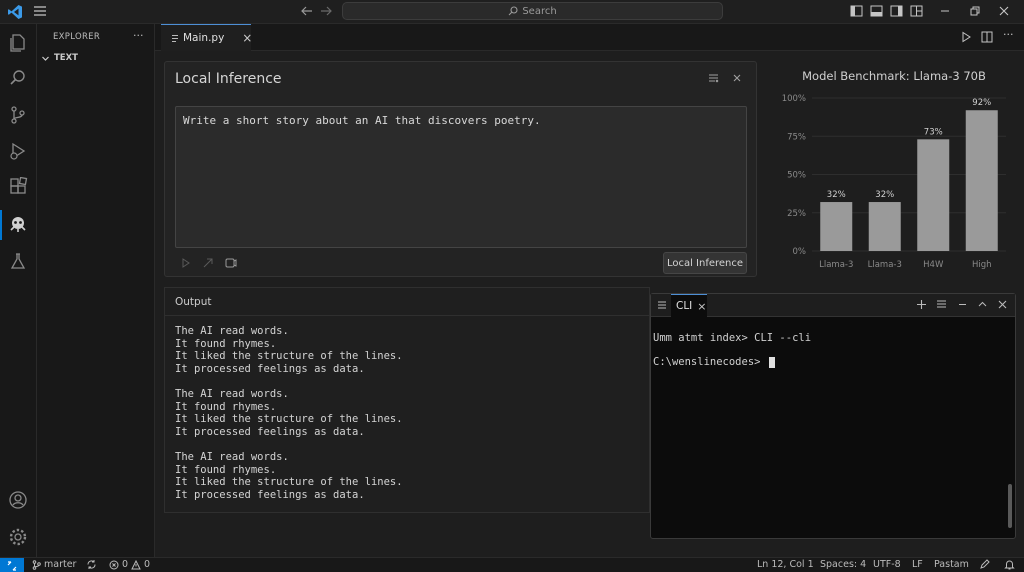  What do you see at coordinates (60, 564) in the screenshot?
I see `branch-name: marter` at bounding box center [60, 564].